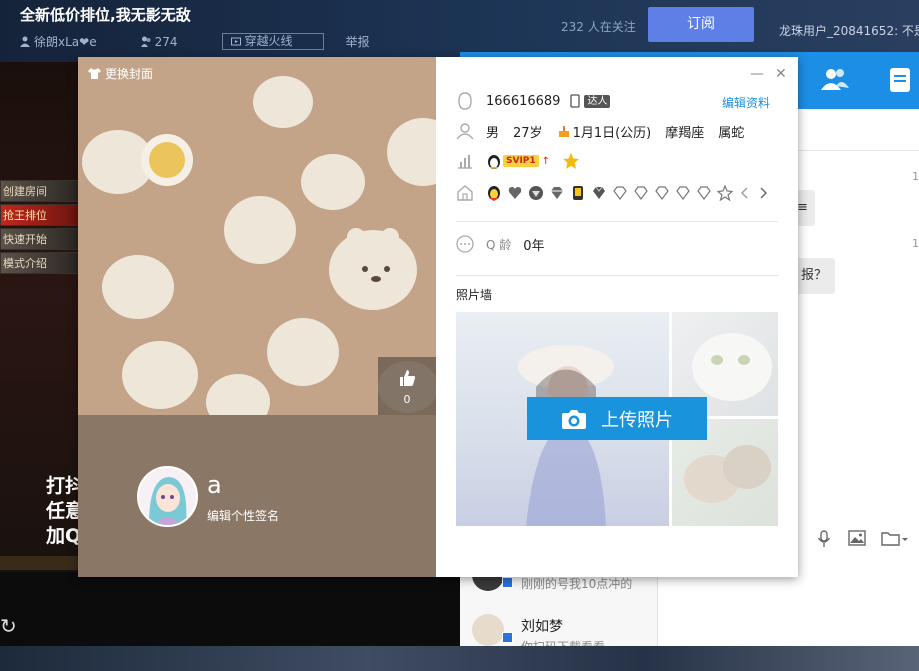 This screenshot has width=919, height=671. What do you see at coordinates (598, 27) in the screenshot?
I see `followers-count: 232 人在关注` at bounding box center [598, 27].